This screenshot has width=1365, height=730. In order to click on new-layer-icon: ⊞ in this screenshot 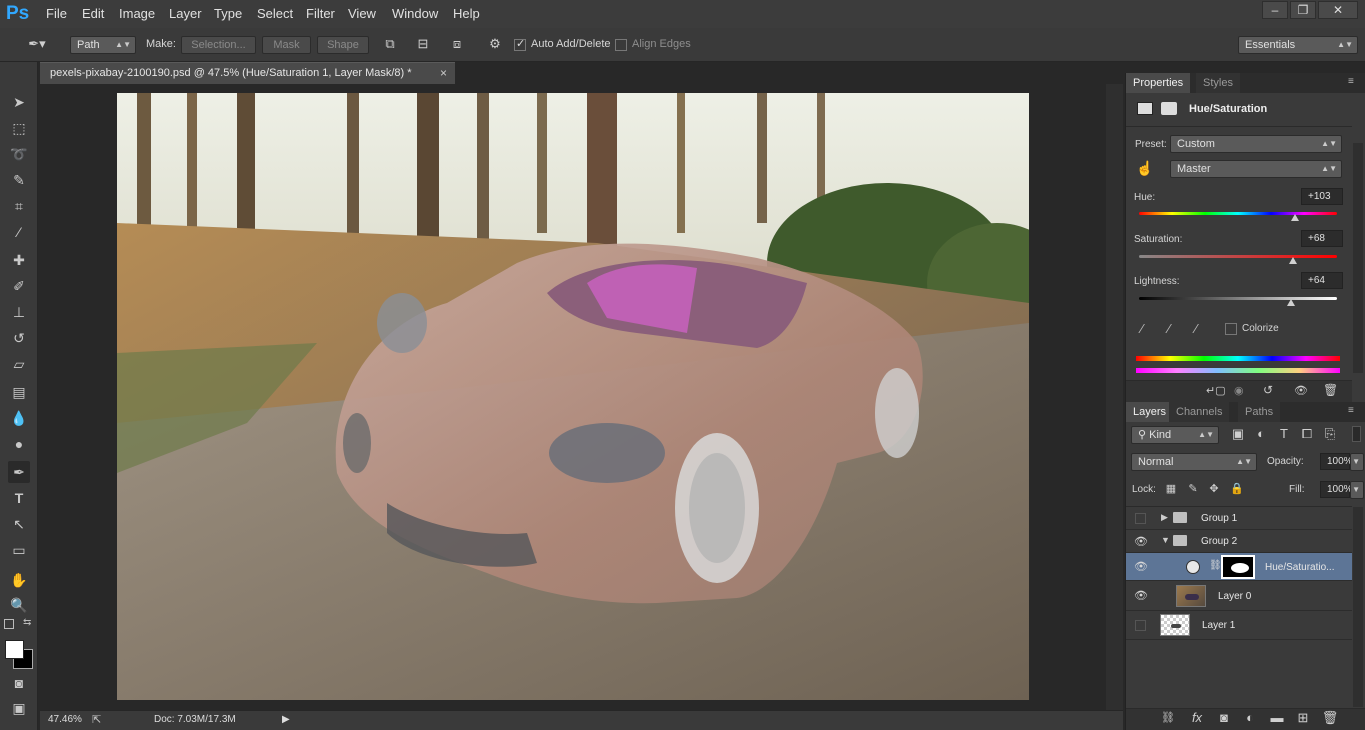, I will do `click(1303, 718)`.